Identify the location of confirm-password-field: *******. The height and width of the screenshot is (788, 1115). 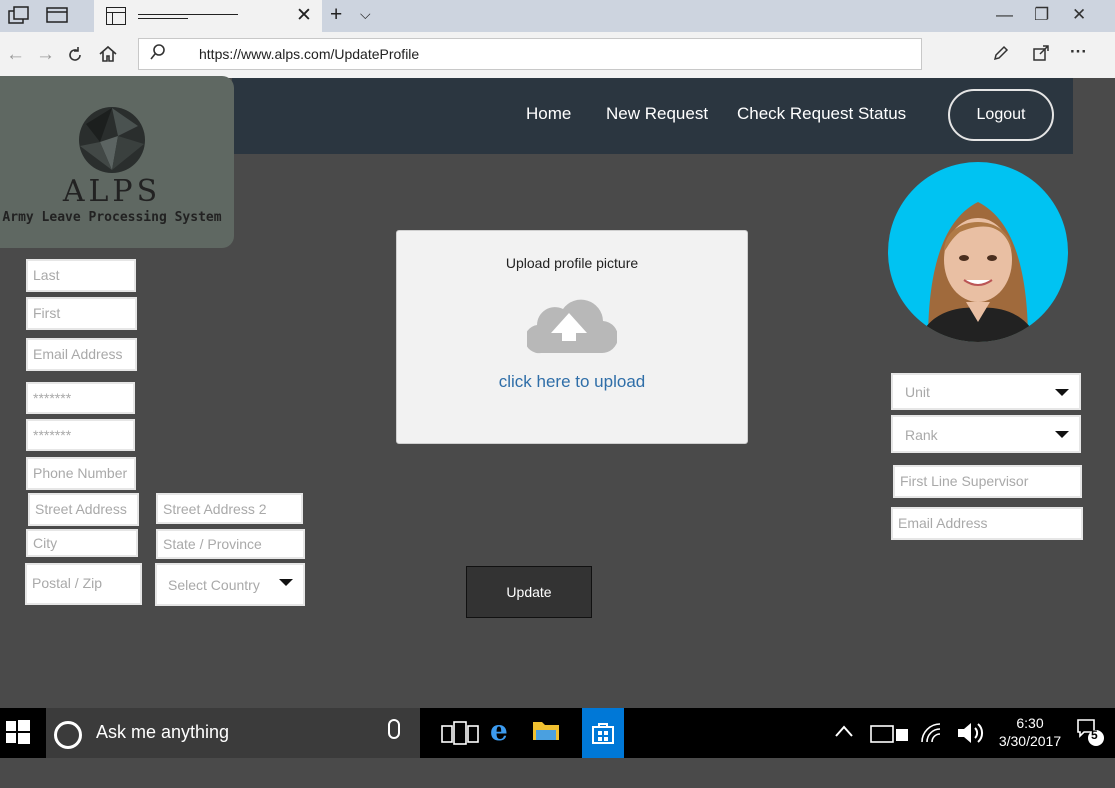
(80, 435).